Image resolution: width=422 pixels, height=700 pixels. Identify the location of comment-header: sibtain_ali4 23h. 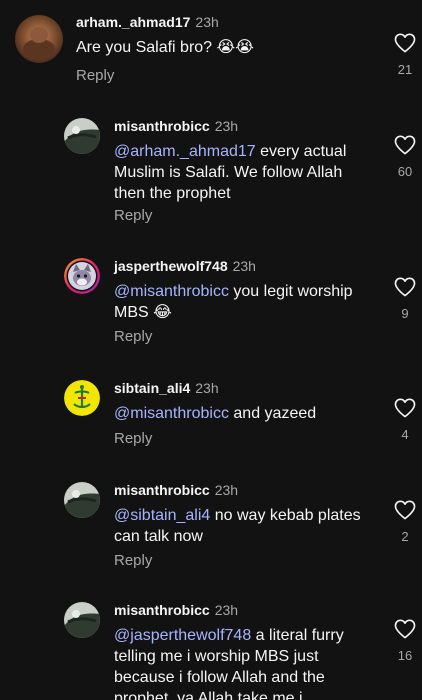
(166, 388).